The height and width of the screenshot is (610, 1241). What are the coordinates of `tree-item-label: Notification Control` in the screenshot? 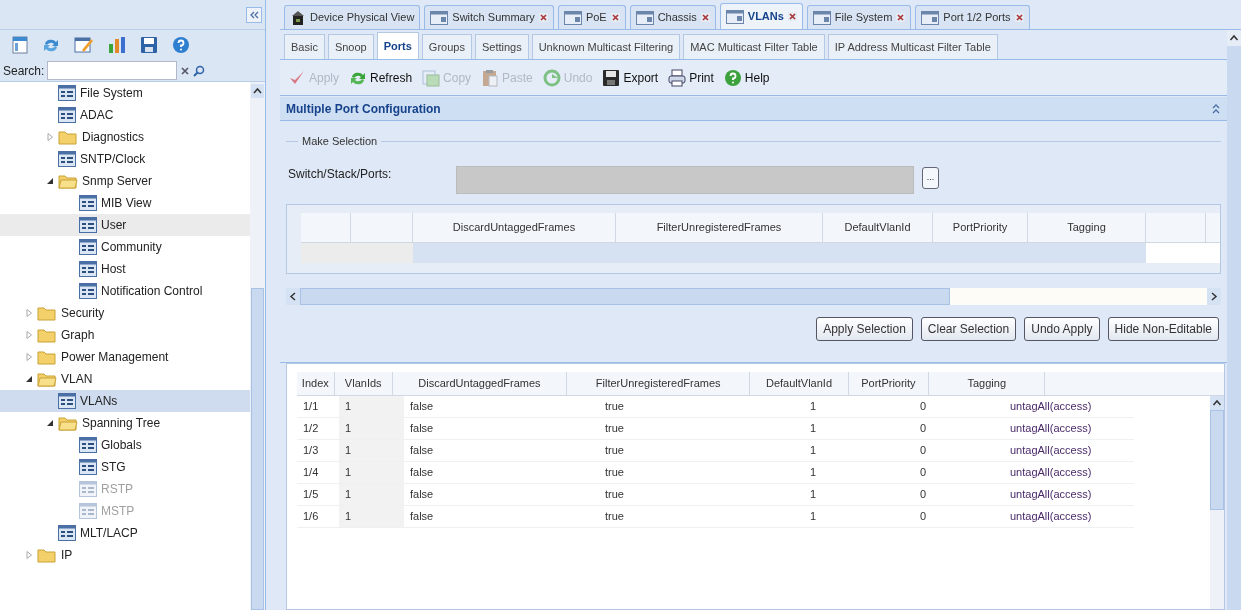 It's located at (152, 291).